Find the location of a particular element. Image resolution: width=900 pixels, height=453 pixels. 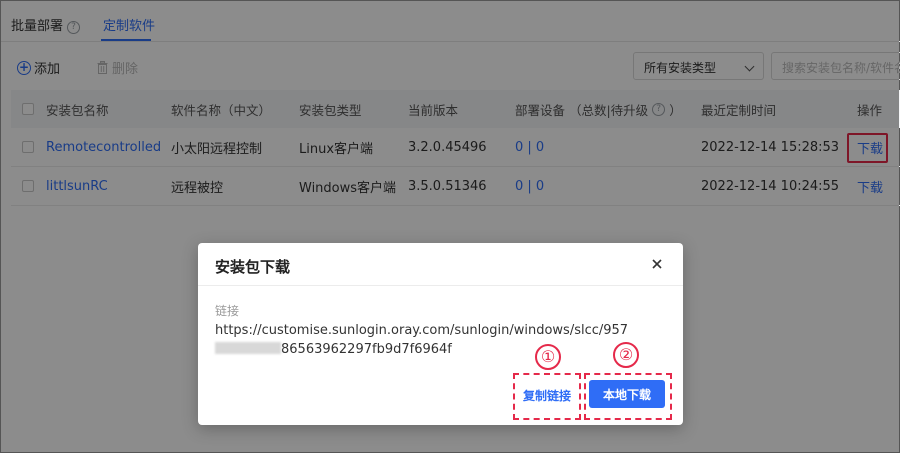

url-part-2: 865 is located at coordinates (293, 349).